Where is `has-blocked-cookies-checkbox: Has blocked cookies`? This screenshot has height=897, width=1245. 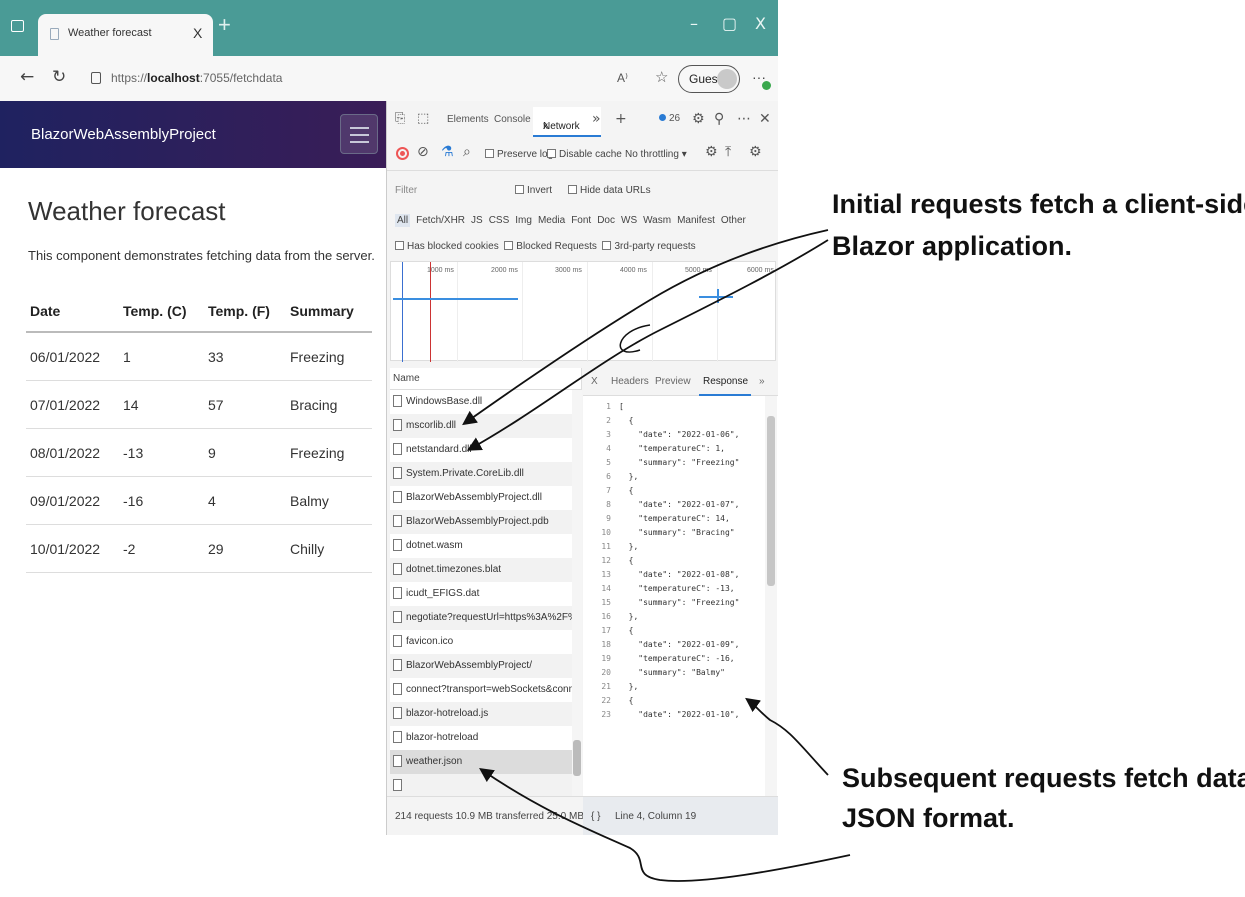 has-blocked-cookies-checkbox: Has blocked cookies is located at coordinates (447, 246).